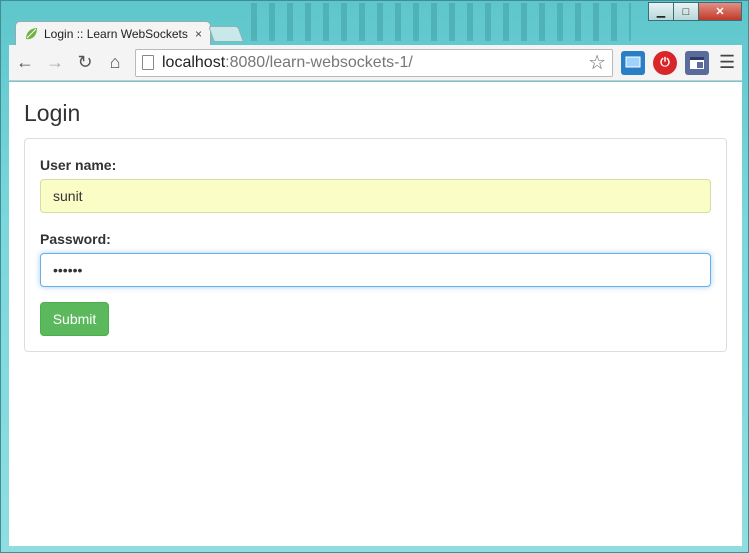 The height and width of the screenshot is (553, 749). What do you see at coordinates (697, 62) in the screenshot?
I see `extension-window-icon` at bounding box center [697, 62].